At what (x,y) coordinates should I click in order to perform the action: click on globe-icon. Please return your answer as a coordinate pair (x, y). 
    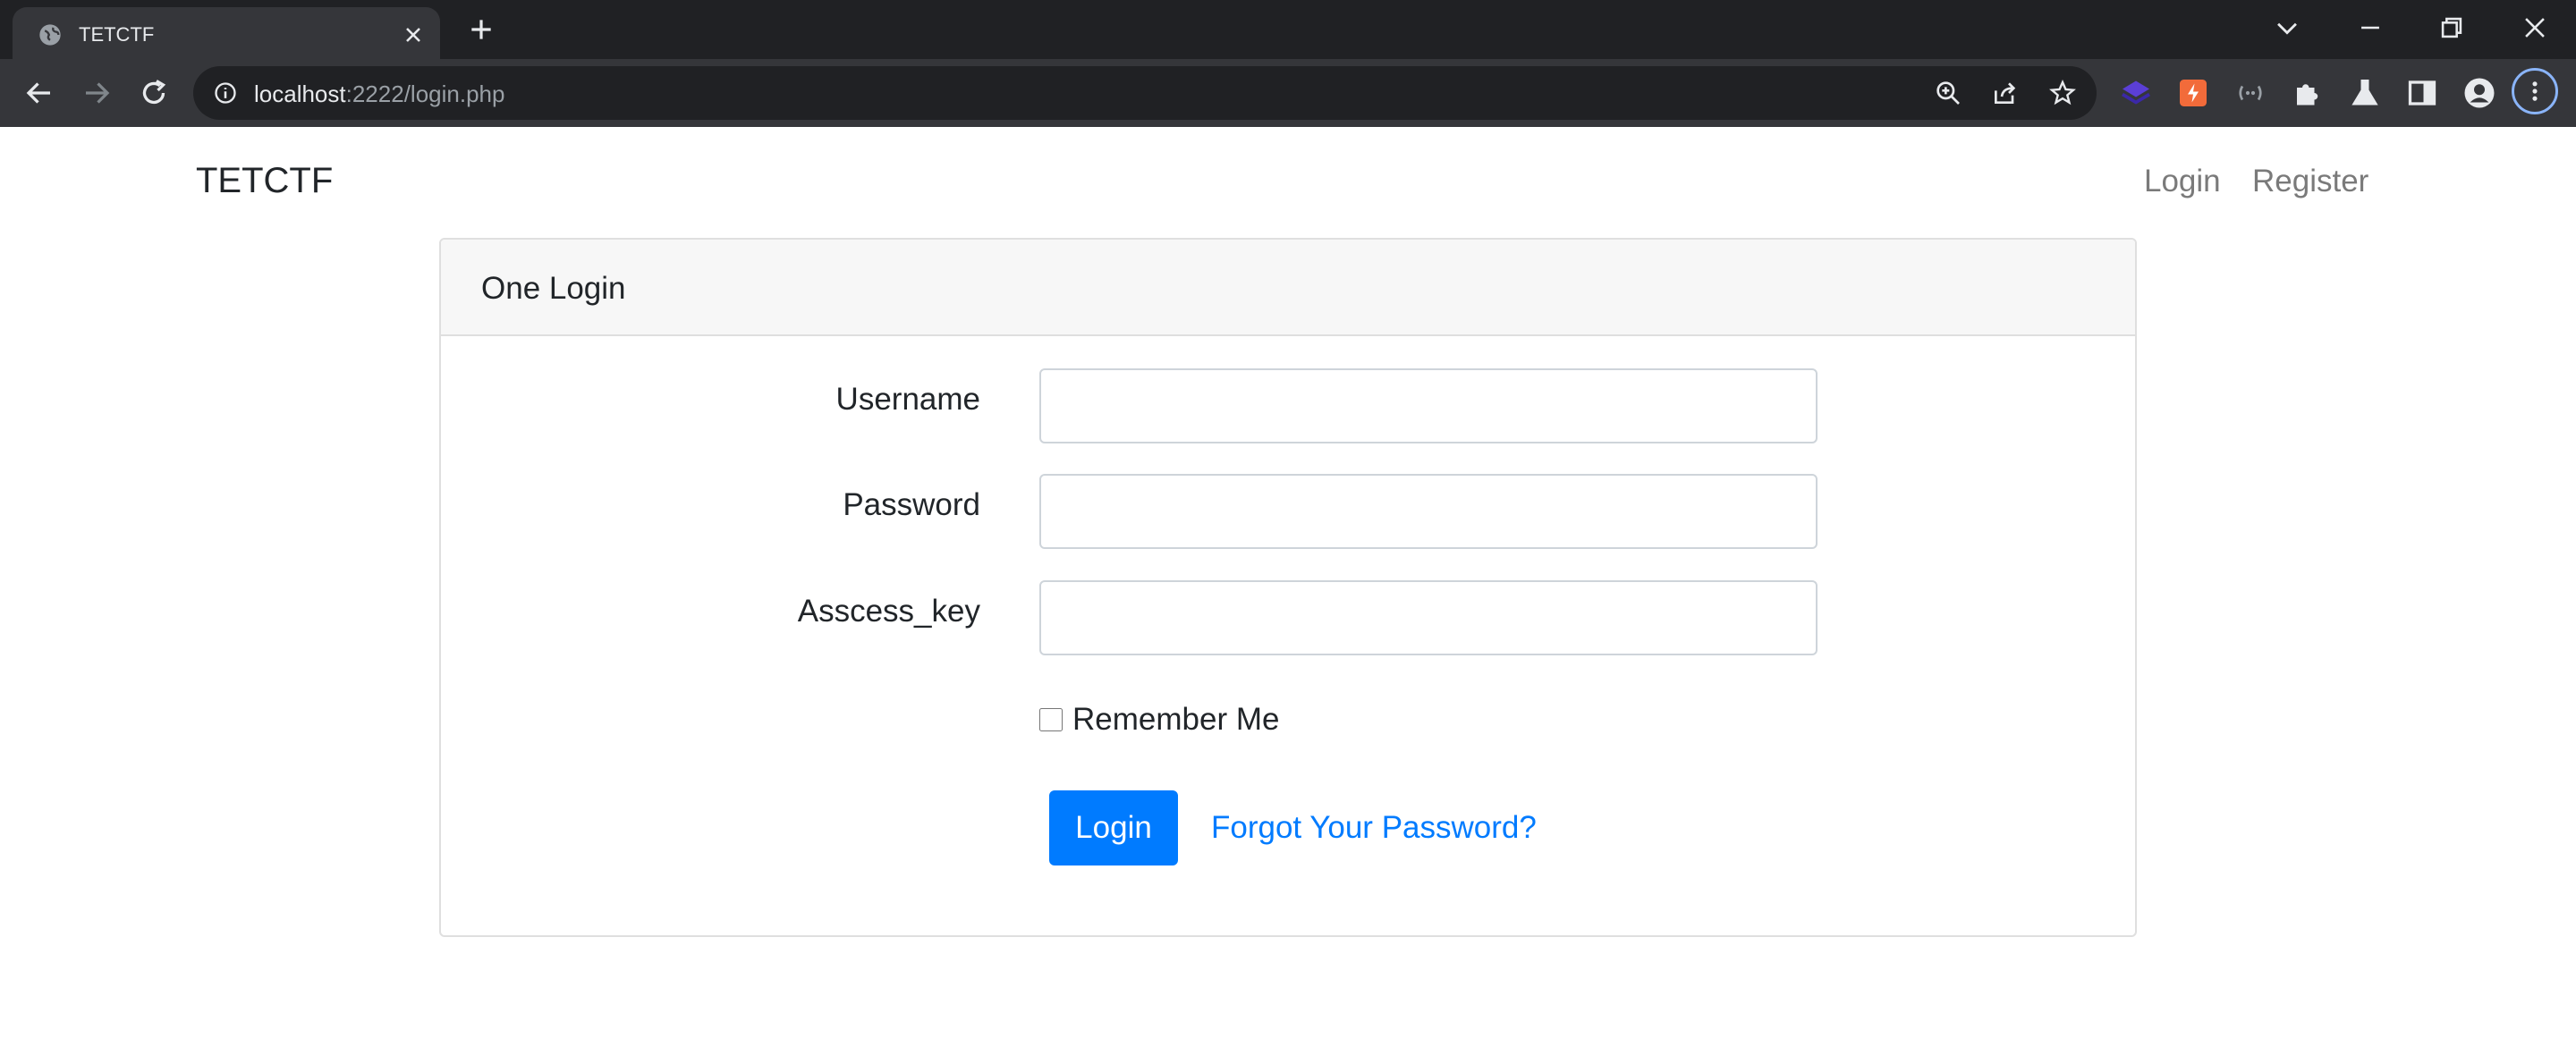
    Looking at the image, I should click on (50, 35).